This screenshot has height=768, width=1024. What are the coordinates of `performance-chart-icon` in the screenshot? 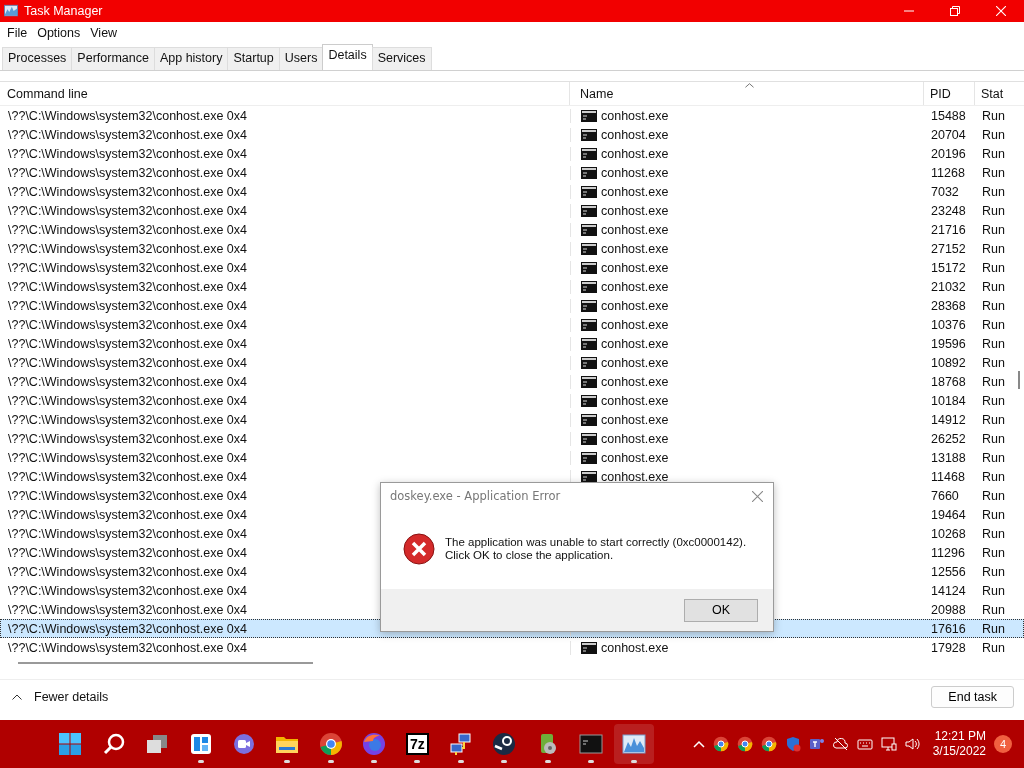 It's located at (634, 744).